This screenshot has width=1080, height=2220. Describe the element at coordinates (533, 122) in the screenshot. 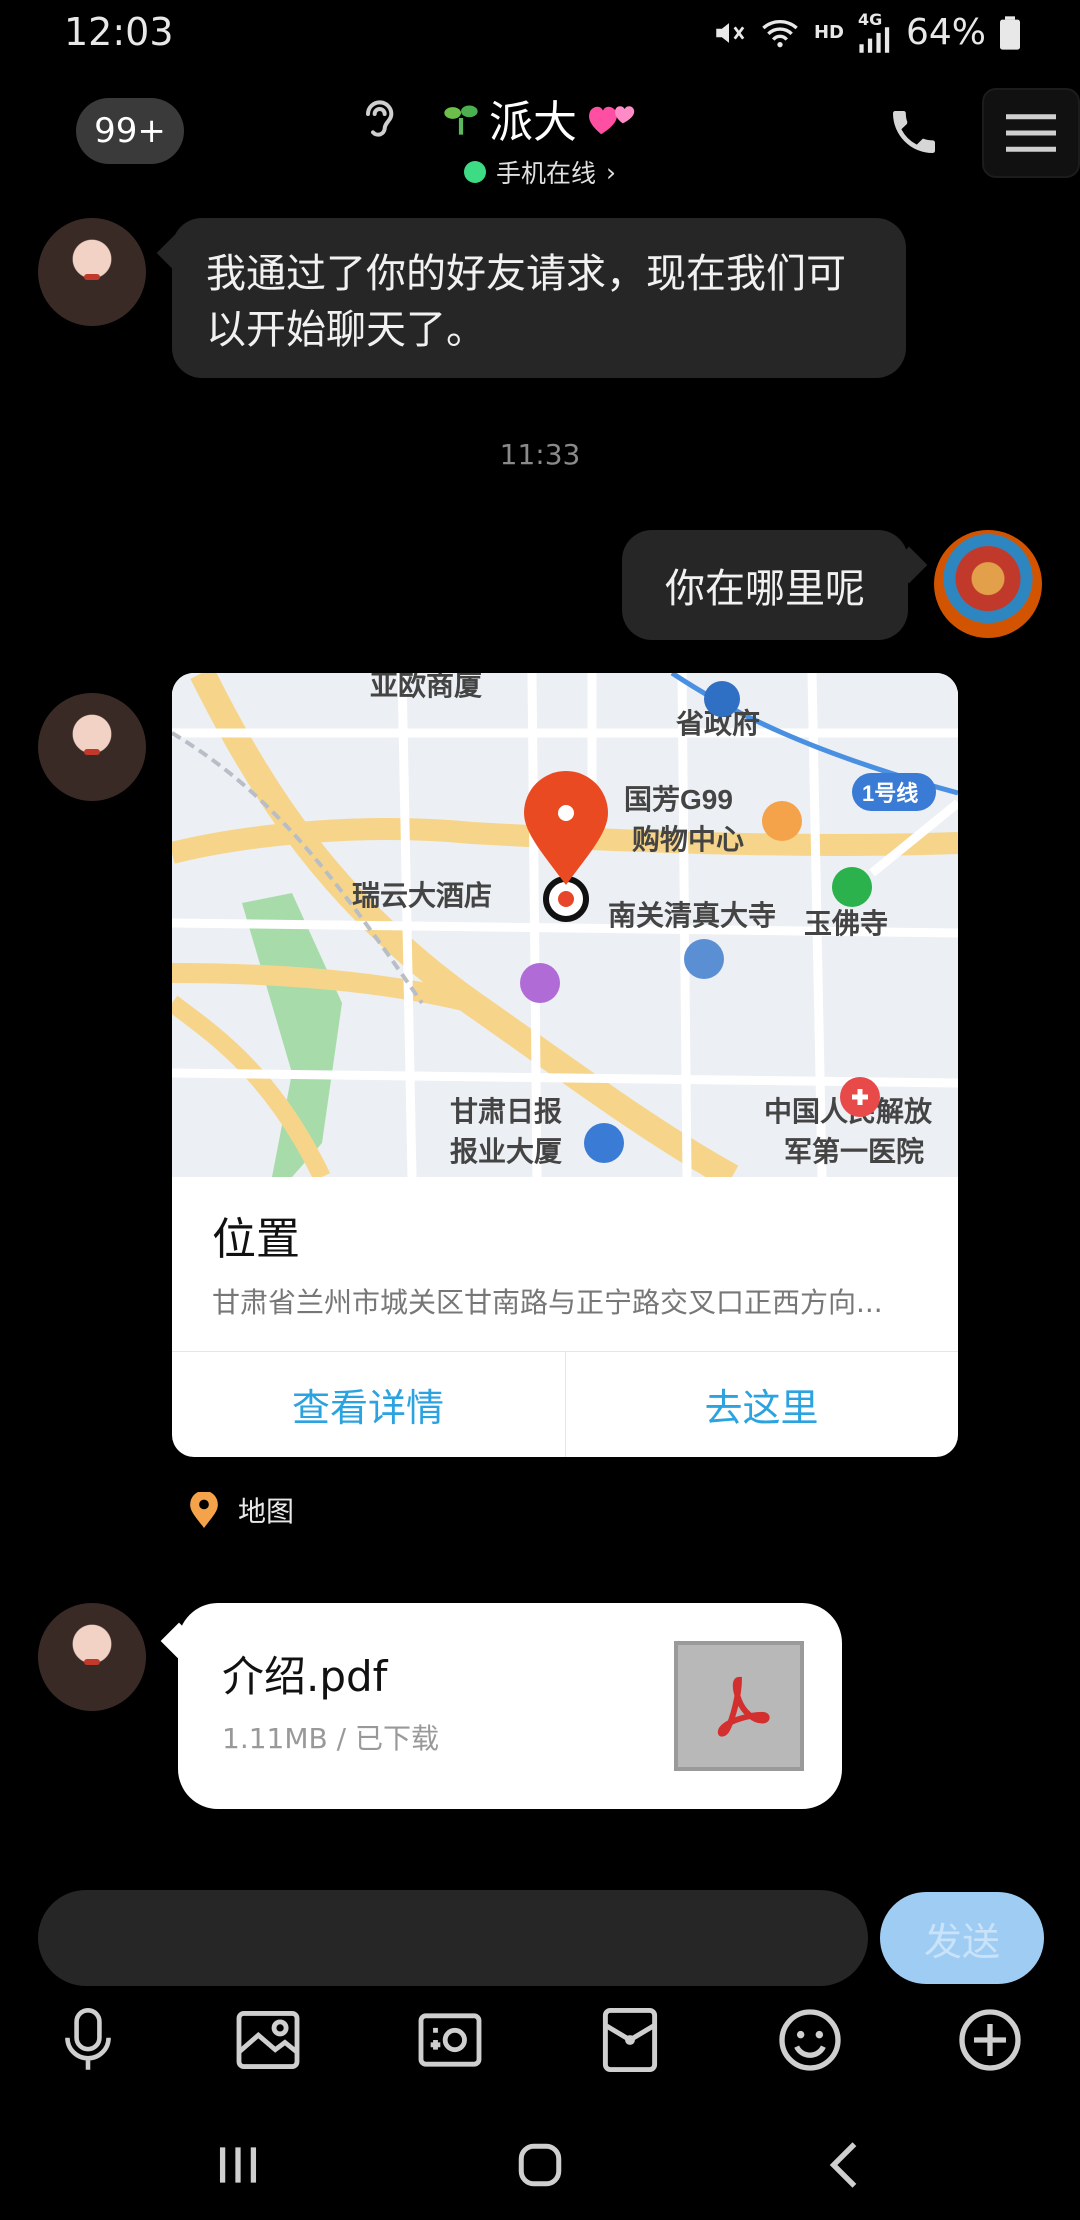

I see `contact-name: 派大` at that location.